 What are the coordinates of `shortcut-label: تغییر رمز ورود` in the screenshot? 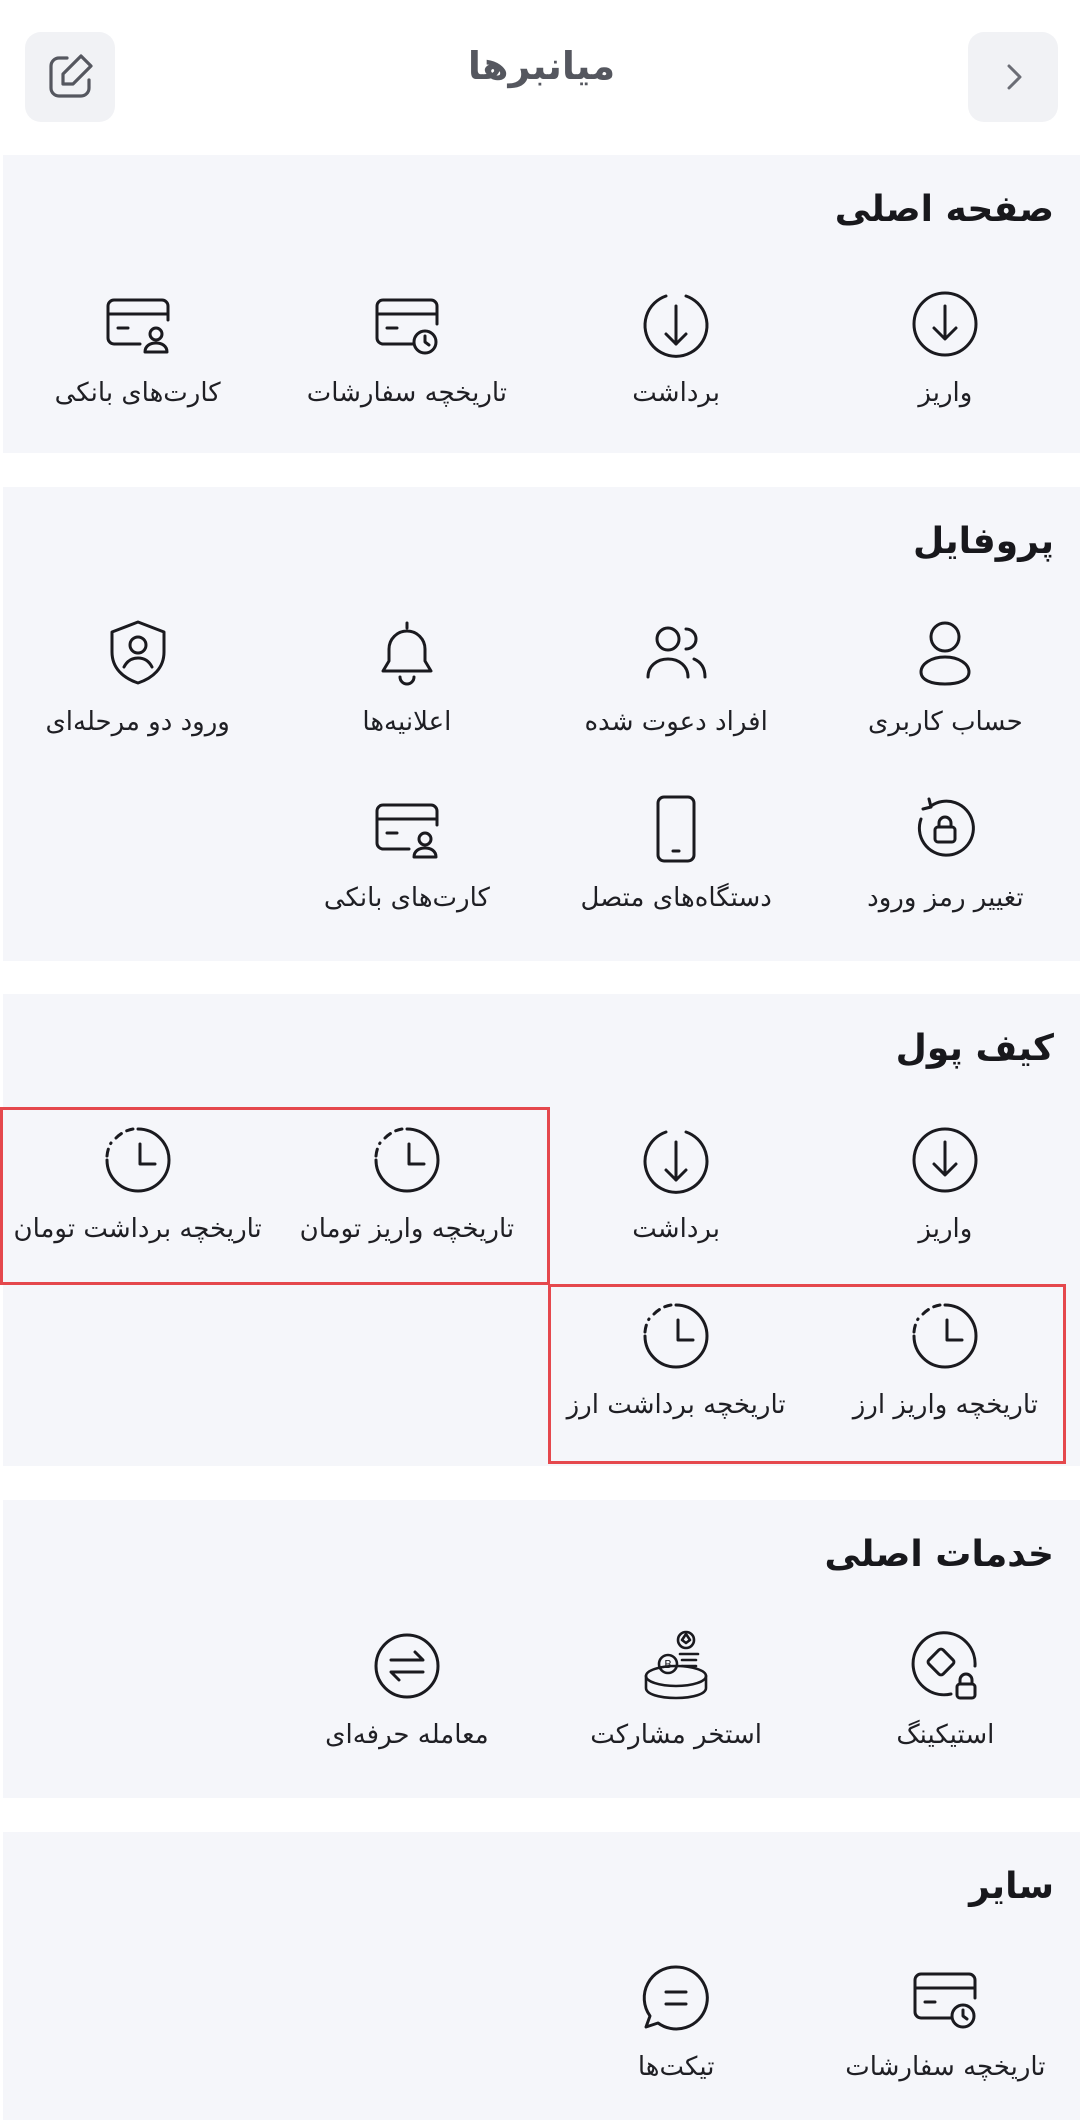 It's located at (945, 898).